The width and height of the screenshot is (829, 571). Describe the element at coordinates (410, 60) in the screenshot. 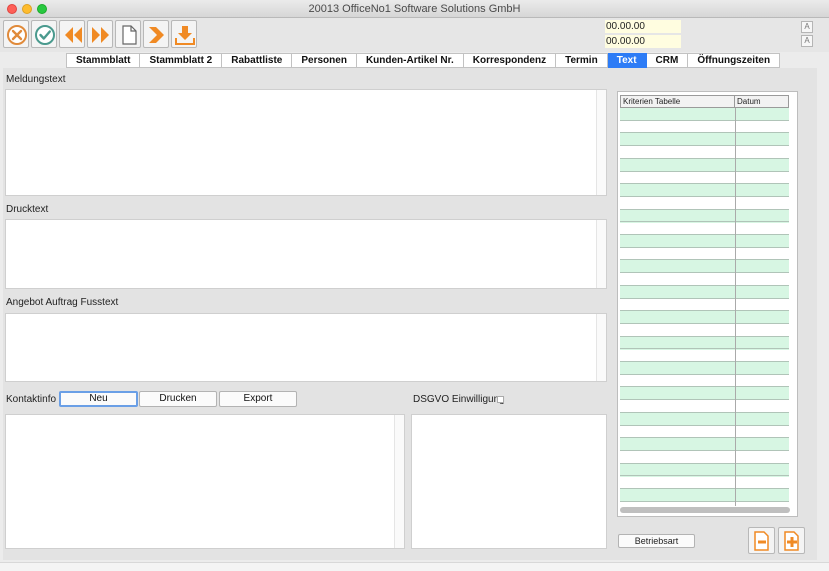

I see `tab-kunden-artikel-nr: Kunden-Artikel Nr.` at that location.